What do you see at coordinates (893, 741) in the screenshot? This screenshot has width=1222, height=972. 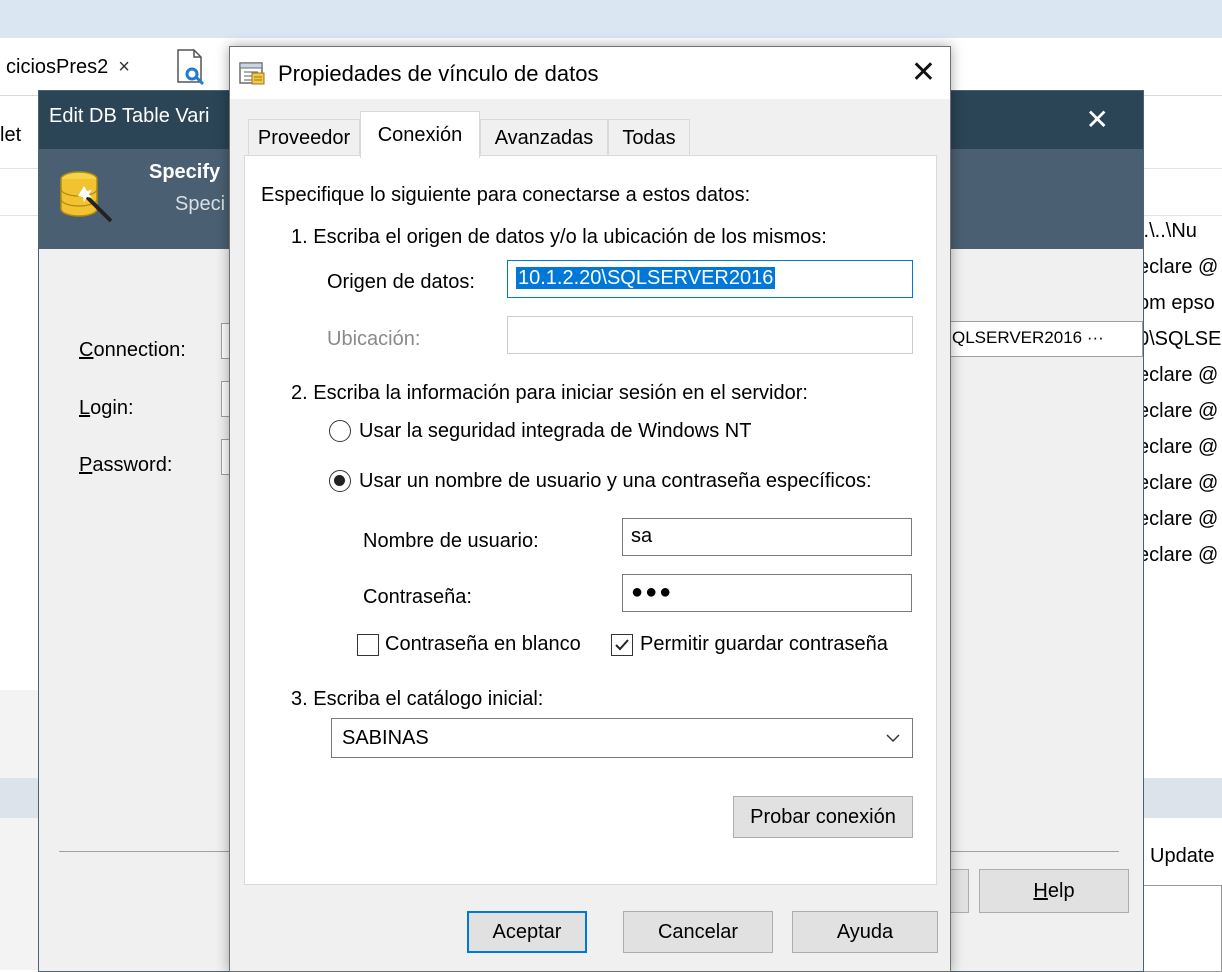 I see `chevron-down-icon` at bounding box center [893, 741].